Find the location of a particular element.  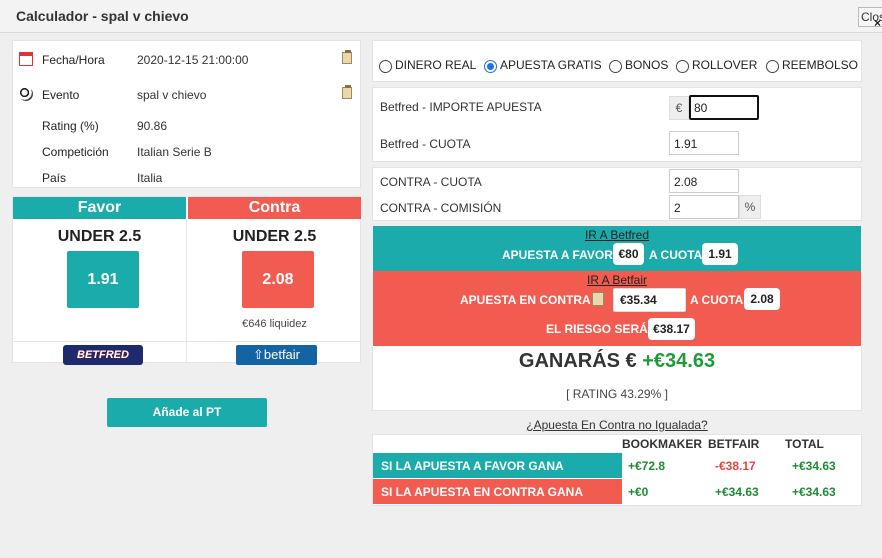

info-row-fecha: Fecha/Hora 2020-12-15 21:00:00 is located at coordinates (186, 60).